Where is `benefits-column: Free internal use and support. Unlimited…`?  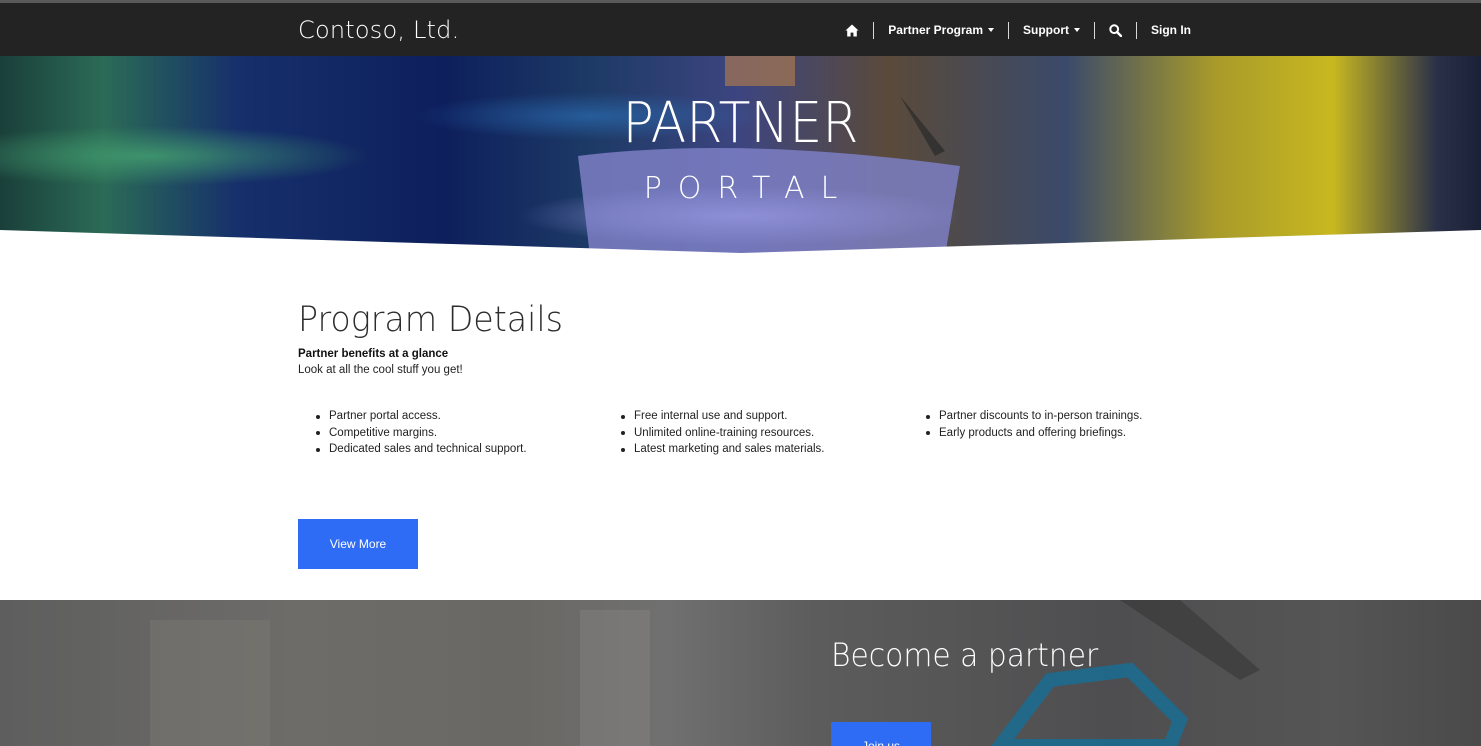 benefits-column: Free internal use and support. Unlimited… is located at coordinates (755, 433).